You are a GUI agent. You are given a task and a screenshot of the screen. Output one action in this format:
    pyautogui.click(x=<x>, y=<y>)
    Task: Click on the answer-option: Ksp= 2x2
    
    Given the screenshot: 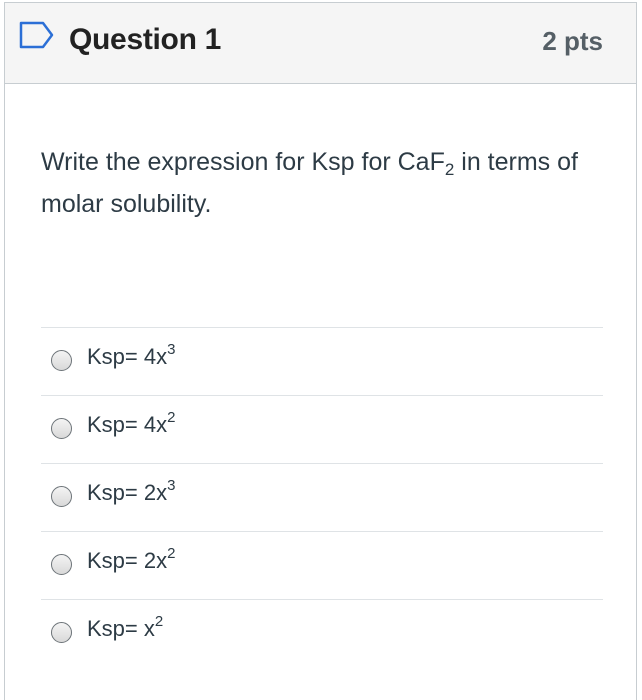 What is the action you would take?
    pyautogui.click(x=322, y=566)
    